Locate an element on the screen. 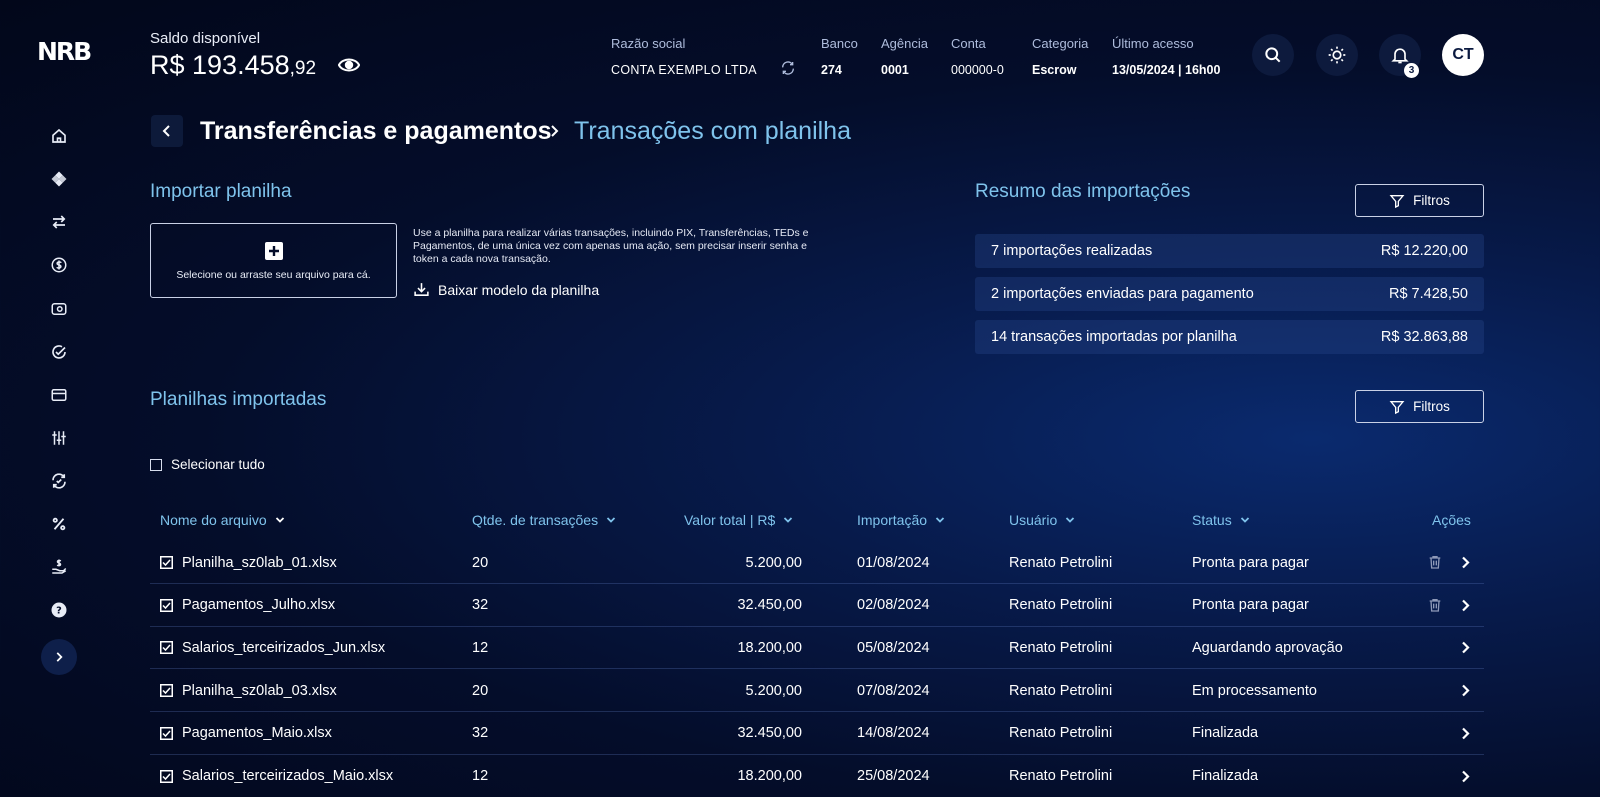 The height and width of the screenshot is (797, 1600). razao-social: Razão social CONTA EXEMPLO LTDA is located at coordinates (684, 56).